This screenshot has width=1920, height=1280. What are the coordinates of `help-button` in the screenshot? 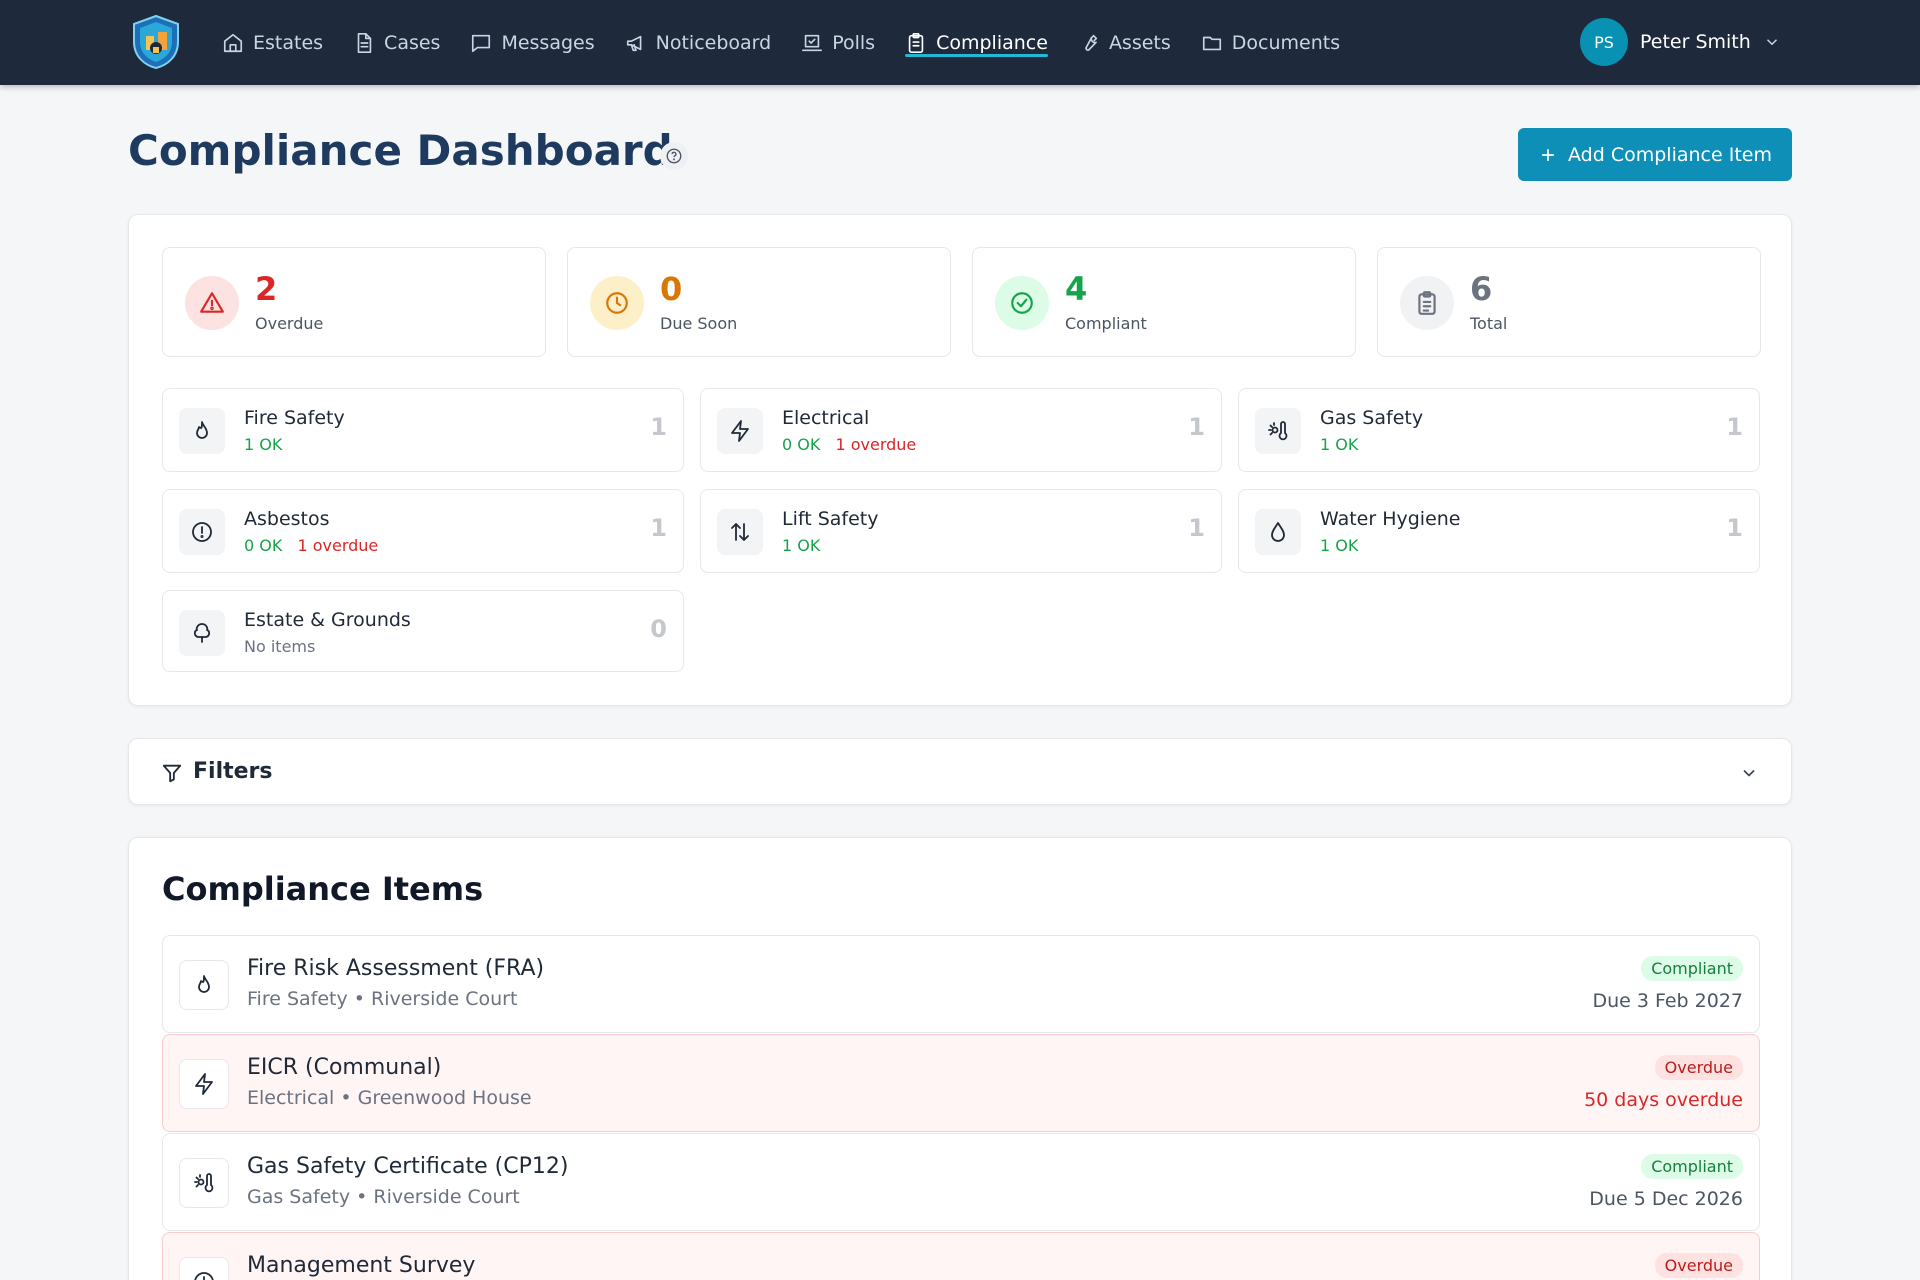 It's located at (674, 156).